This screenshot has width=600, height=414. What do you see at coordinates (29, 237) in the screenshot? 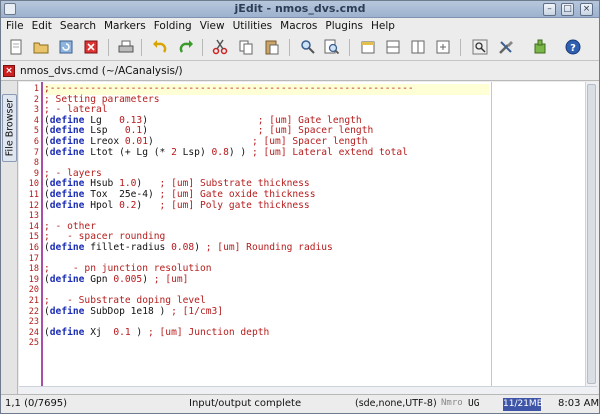
I see `line-number: 15` at bounding box center [29, 237].